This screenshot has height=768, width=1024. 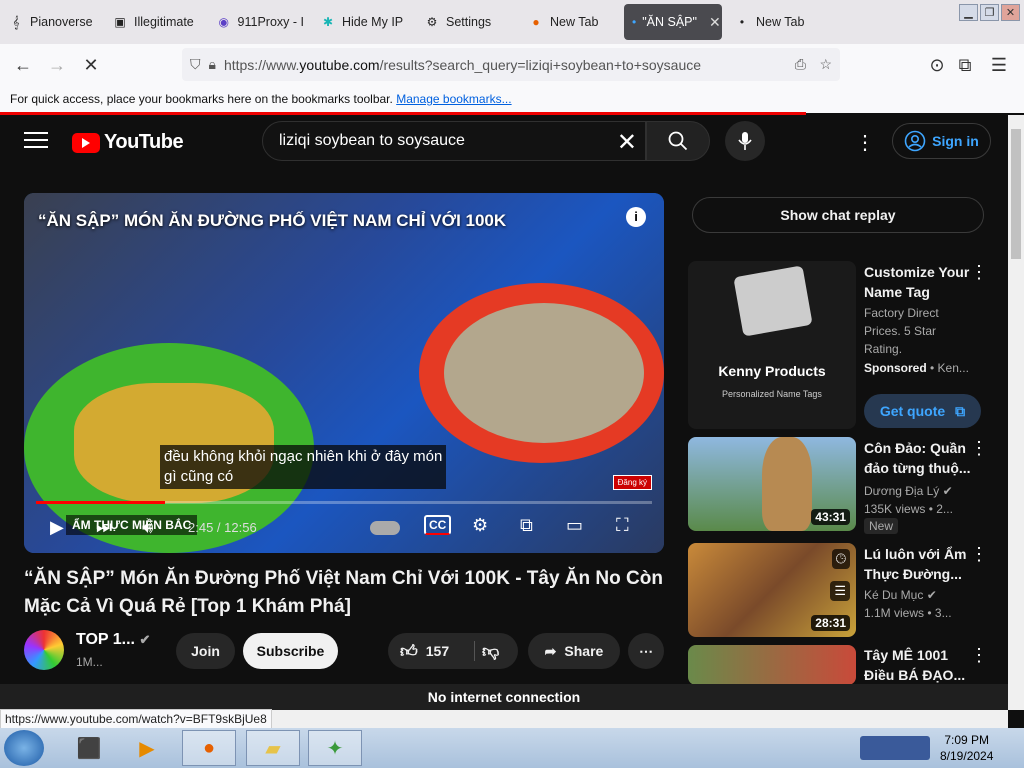 I want to click on close-tab-icon: ✕, so click(x=715, y=22).